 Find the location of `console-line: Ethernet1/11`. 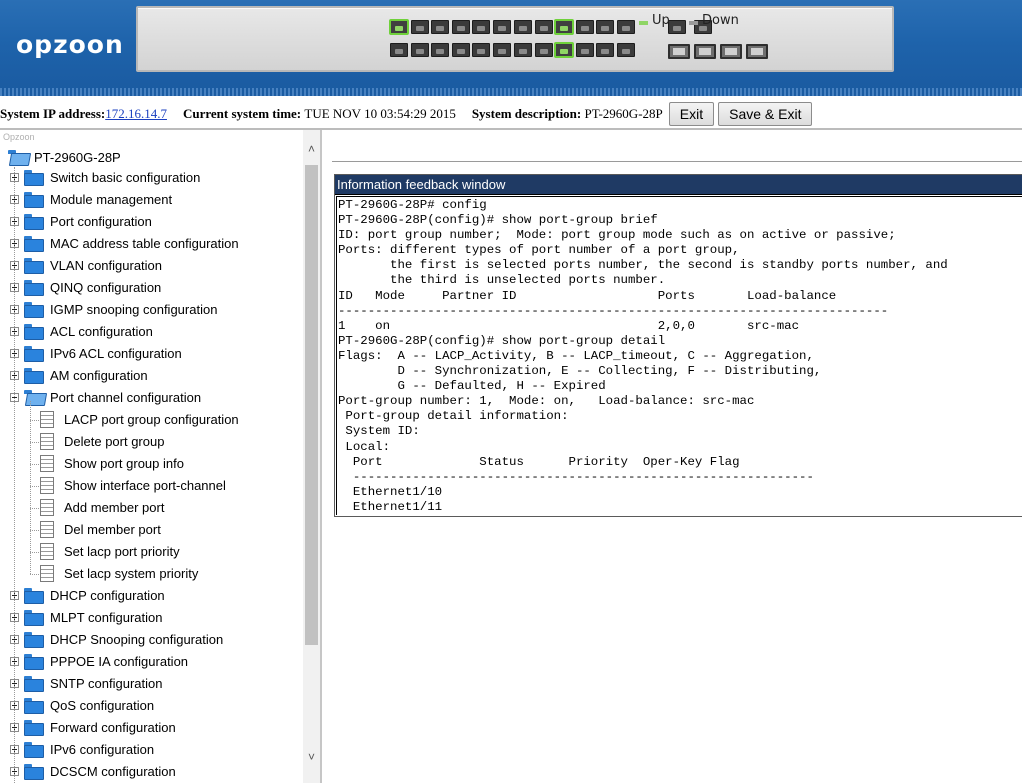

console-line: Ethernet1/11 is located at coordinates (390, 506).